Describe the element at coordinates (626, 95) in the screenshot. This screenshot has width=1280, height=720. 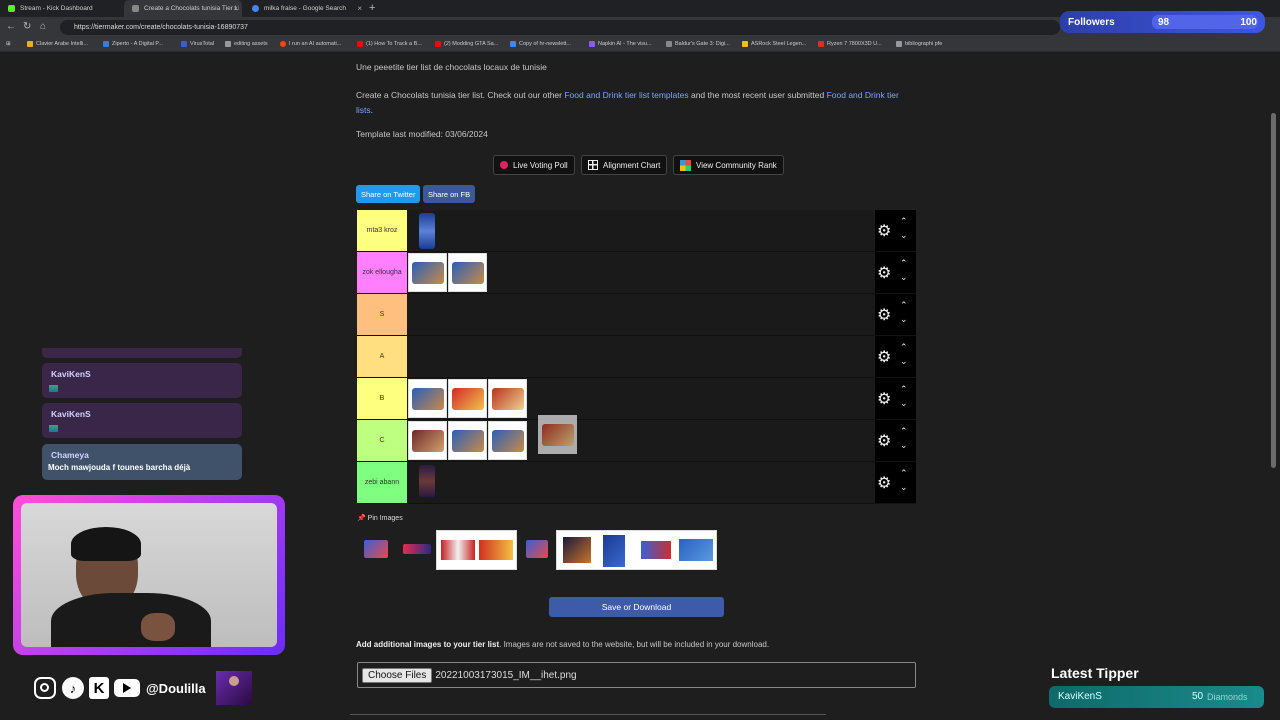
I see `food-templates-link: Food and Drink tier list templates` at that location.